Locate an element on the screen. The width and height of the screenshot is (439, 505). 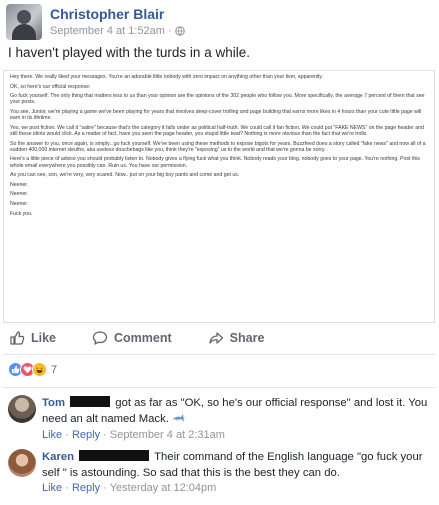
share-label: Share is located at coordinates (247, 338).